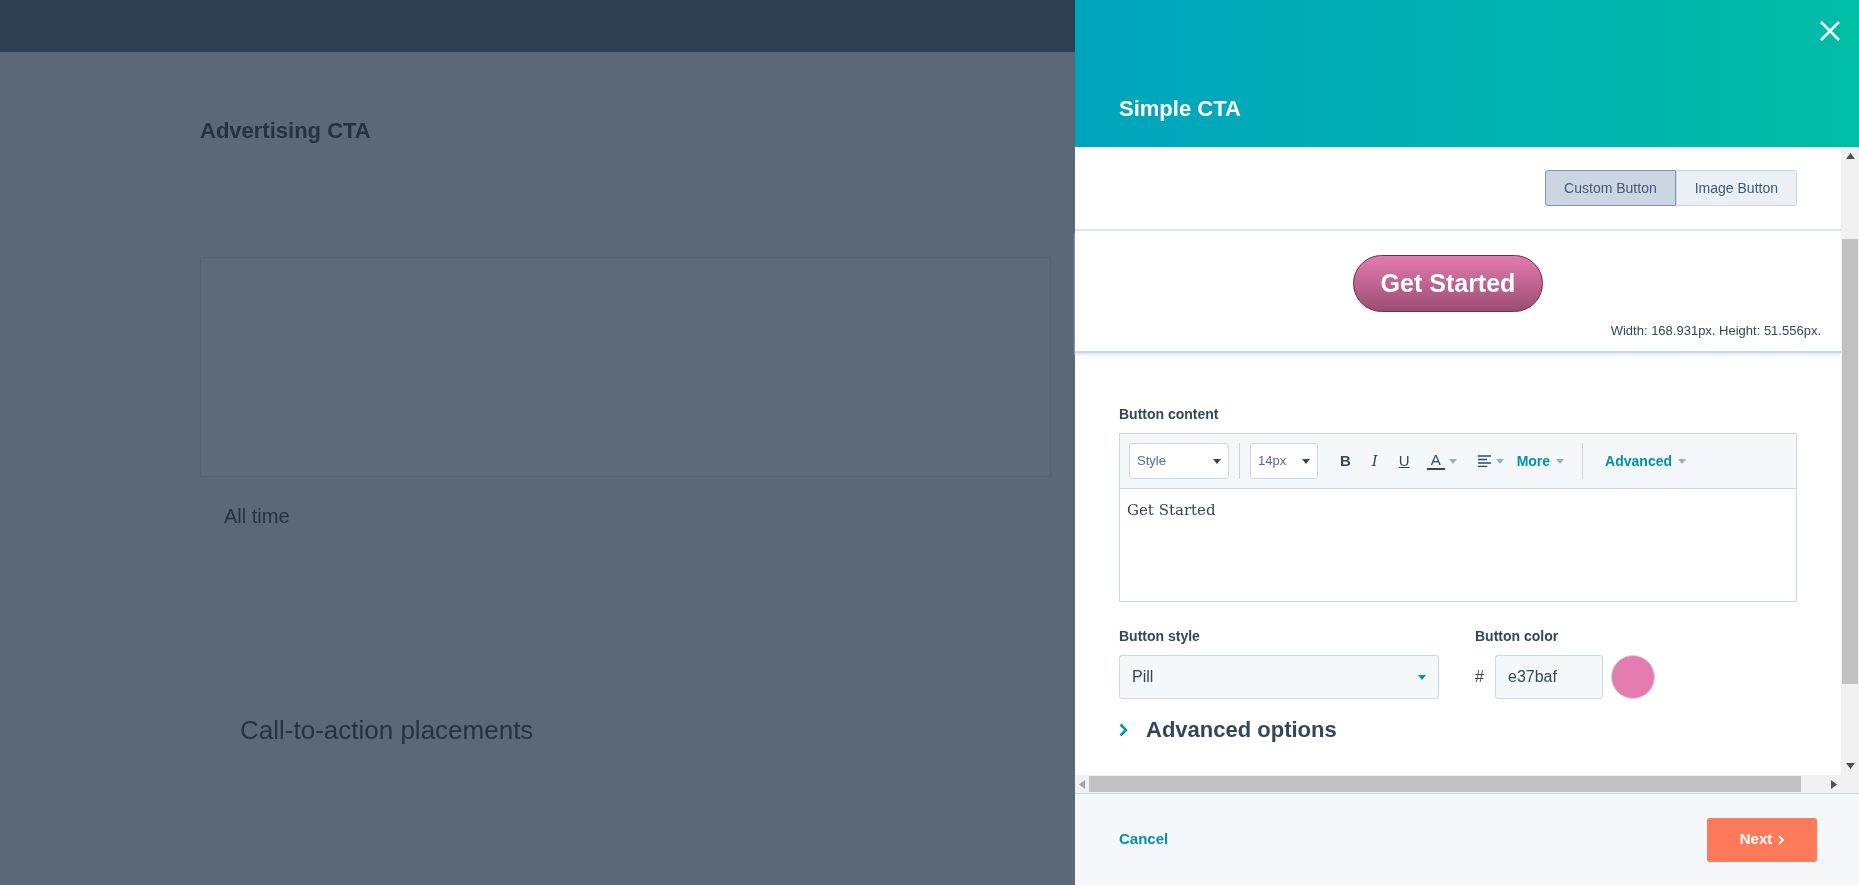  What do you see at coordinates (1850, 766) in the screenshot?
I see `scroll-down-icon` at bounding box center [1850, 766].